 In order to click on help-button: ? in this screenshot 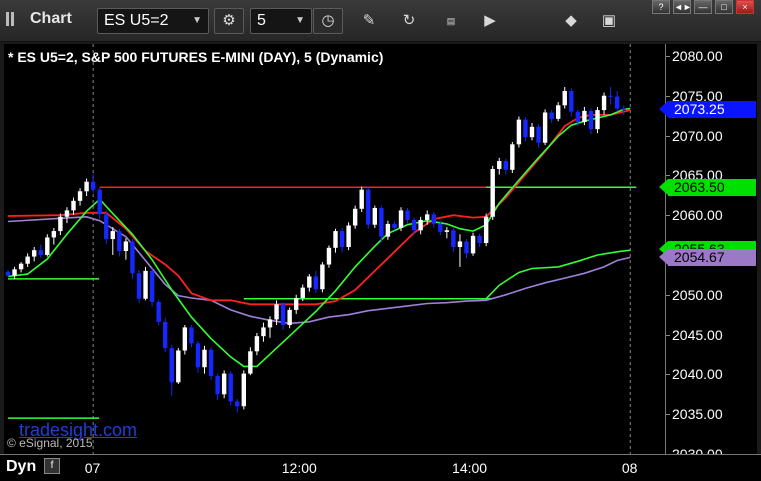, I will do `click(661, 7)`.